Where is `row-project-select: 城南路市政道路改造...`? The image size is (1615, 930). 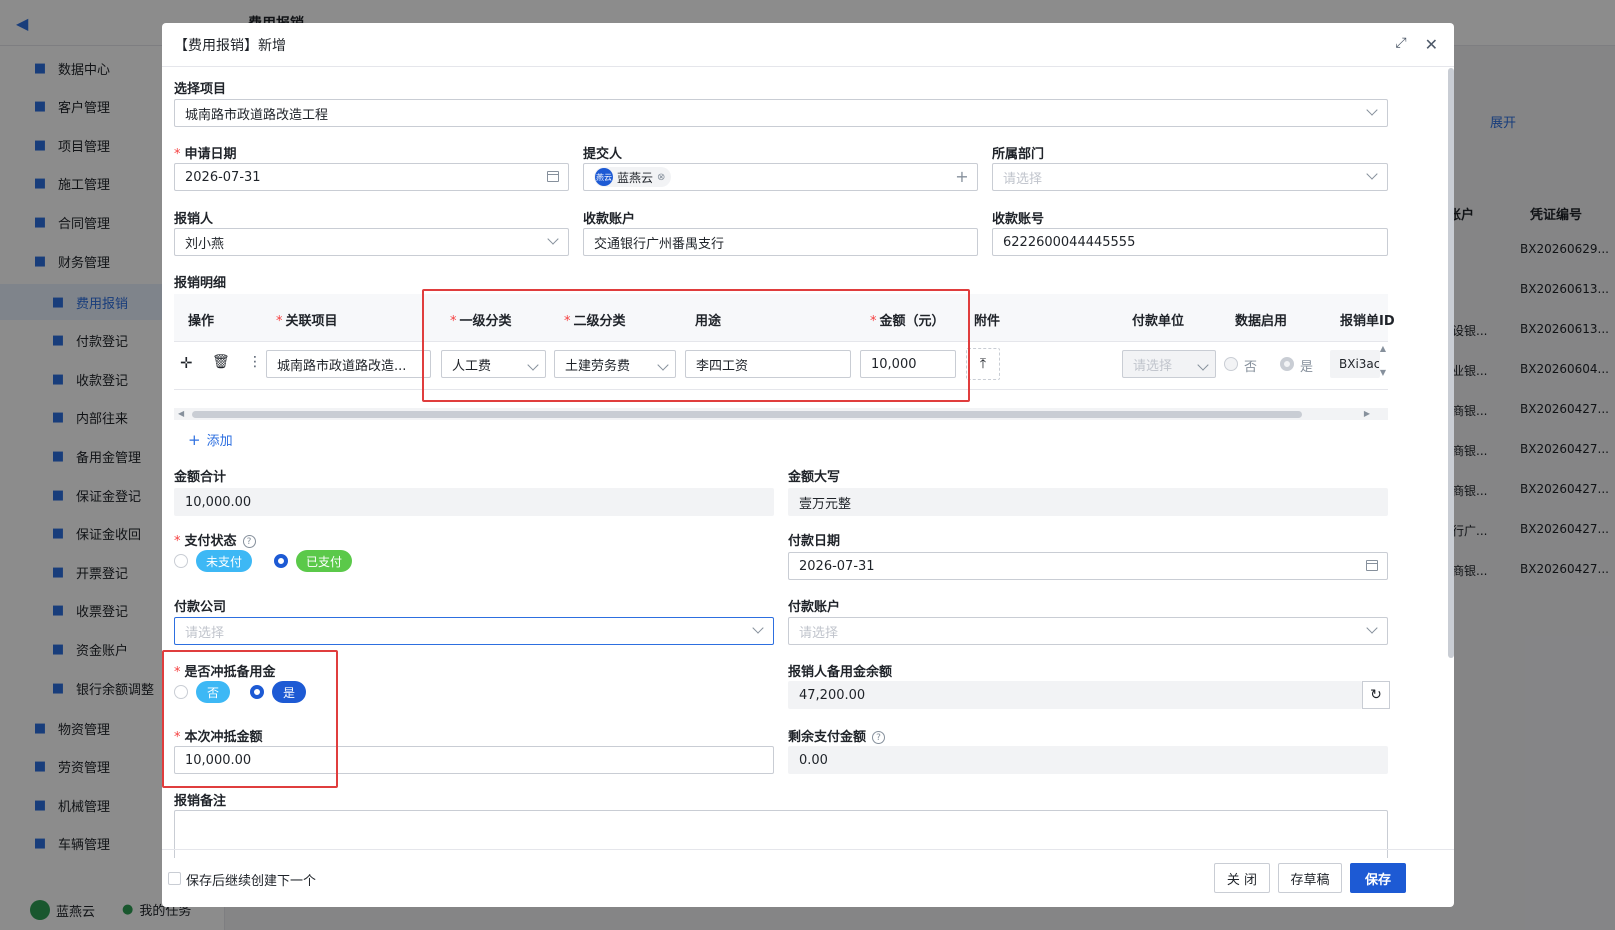
row-project-select: 城南路市政道路改造... is located at coordinates (348, 364).